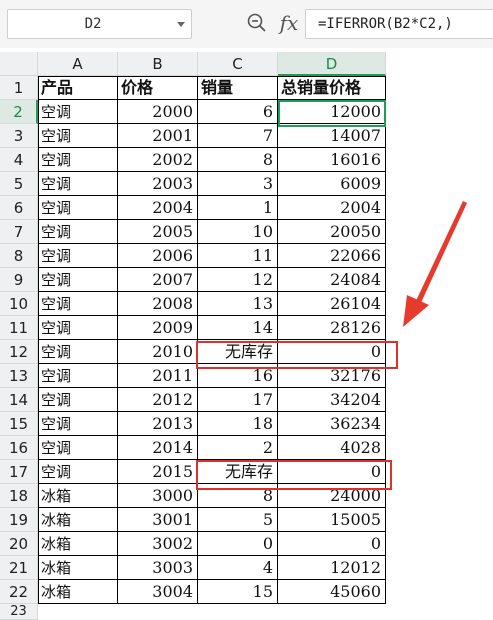  Describe the element at coordinates (332, 232) in the screenshot. I see `table-cell: 20050` at that location.